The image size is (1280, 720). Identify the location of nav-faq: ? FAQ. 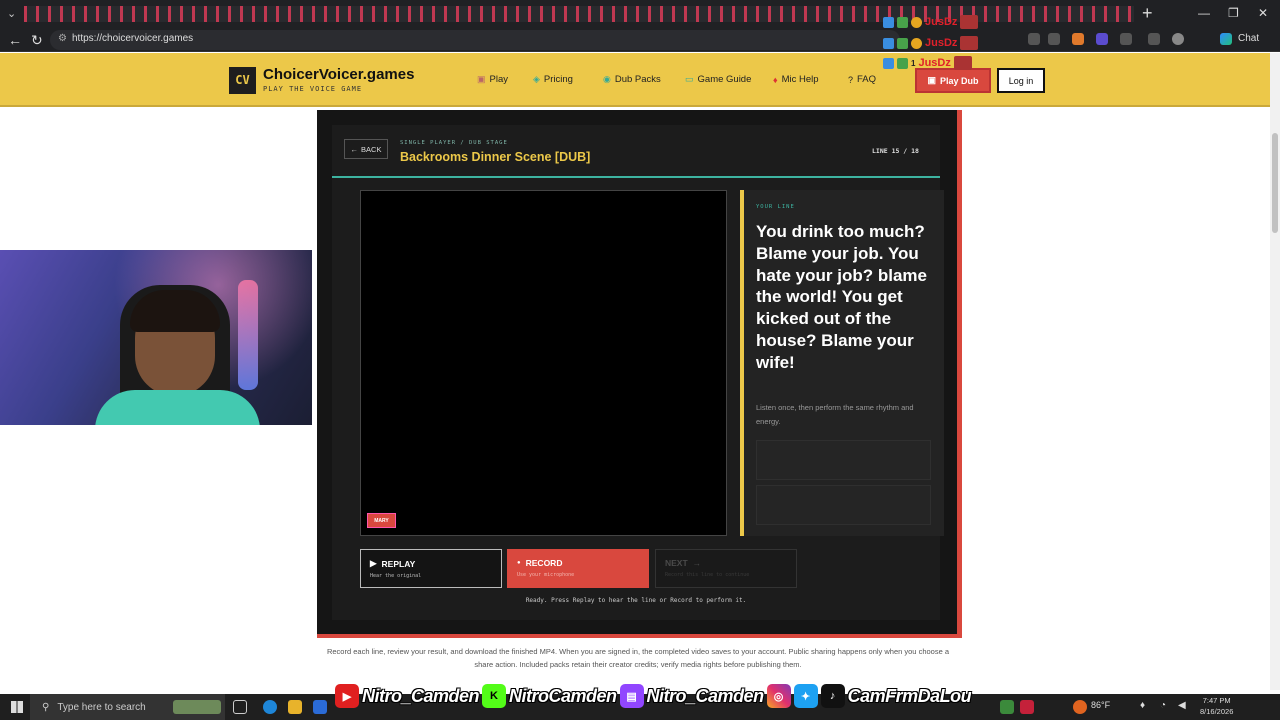
(862, 79).